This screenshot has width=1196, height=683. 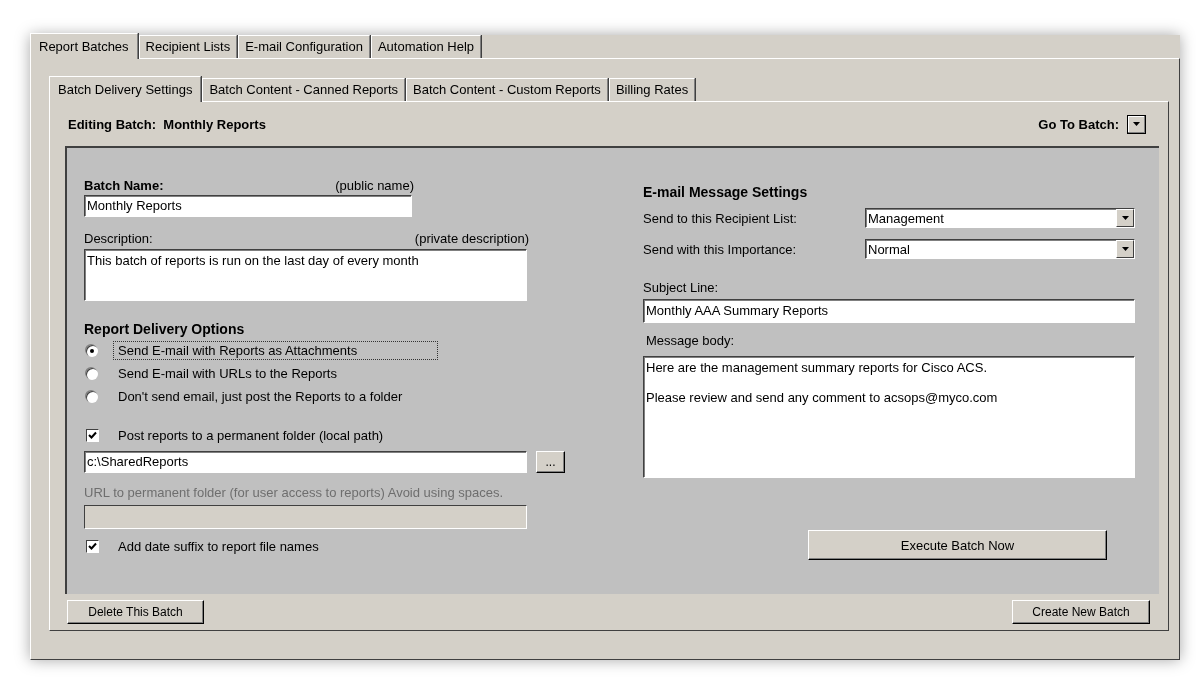 What do you see at coordinates (471, 239) in the screenshot?
I see `field-hint: (private description)` at bounding box center [471, 239].